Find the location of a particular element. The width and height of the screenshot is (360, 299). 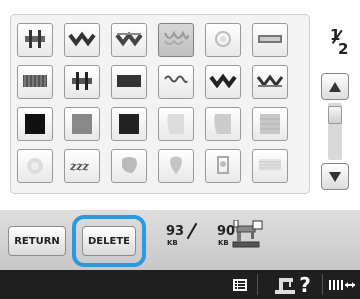

scroll-up-button is located at coordinates (335, 86).